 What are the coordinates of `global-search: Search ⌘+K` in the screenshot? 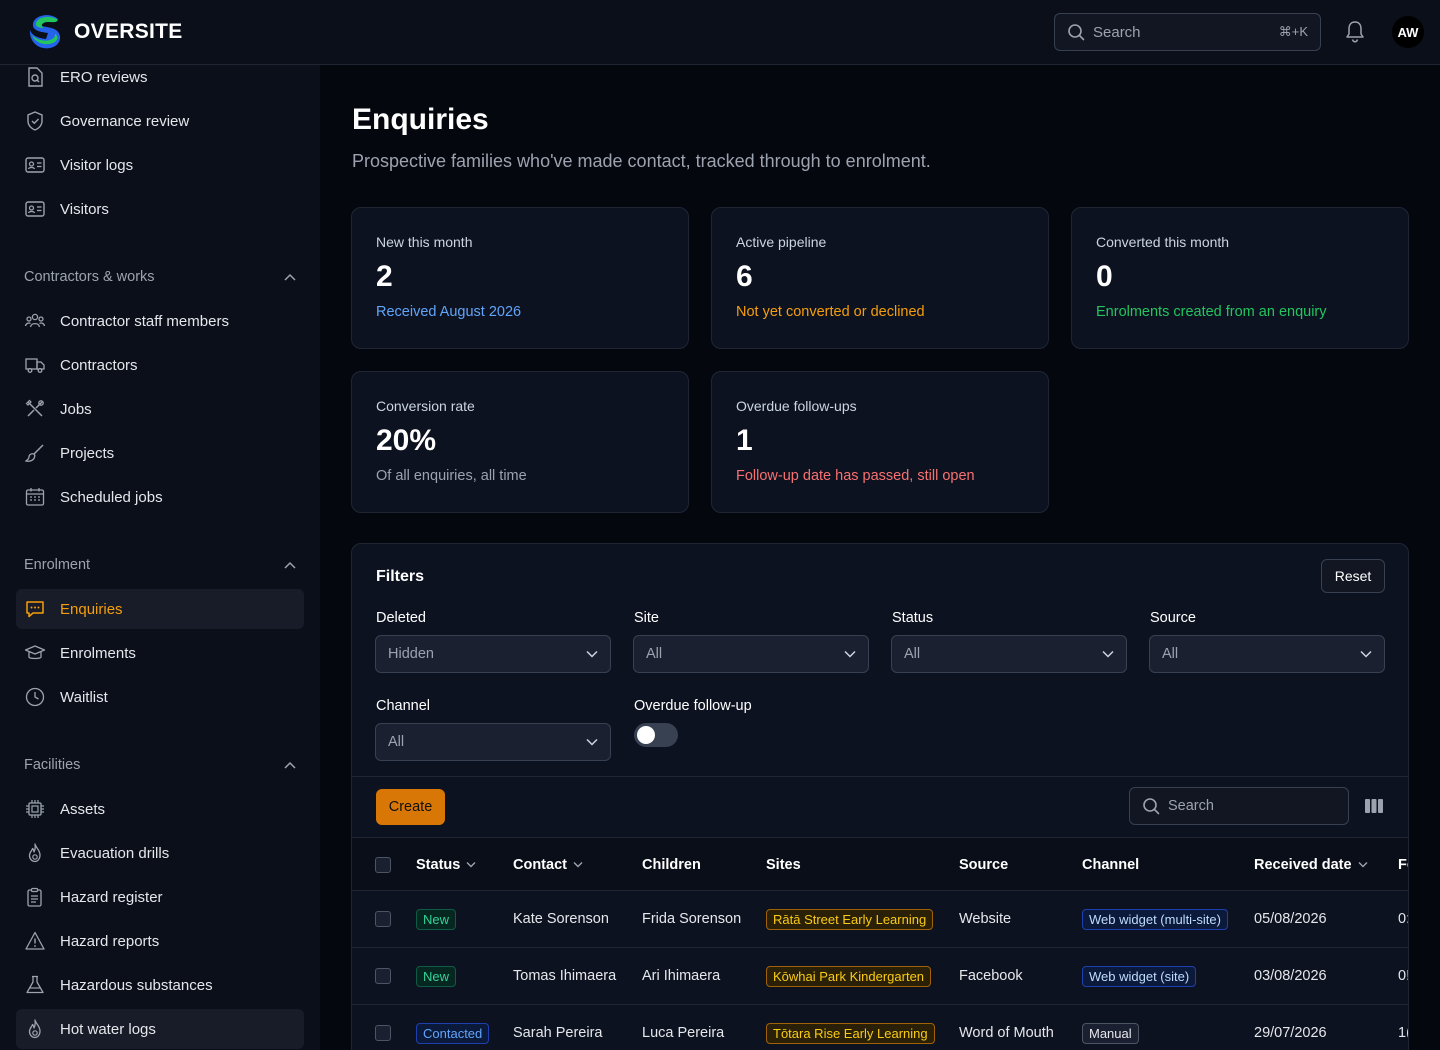 It's located at (1187, 32).